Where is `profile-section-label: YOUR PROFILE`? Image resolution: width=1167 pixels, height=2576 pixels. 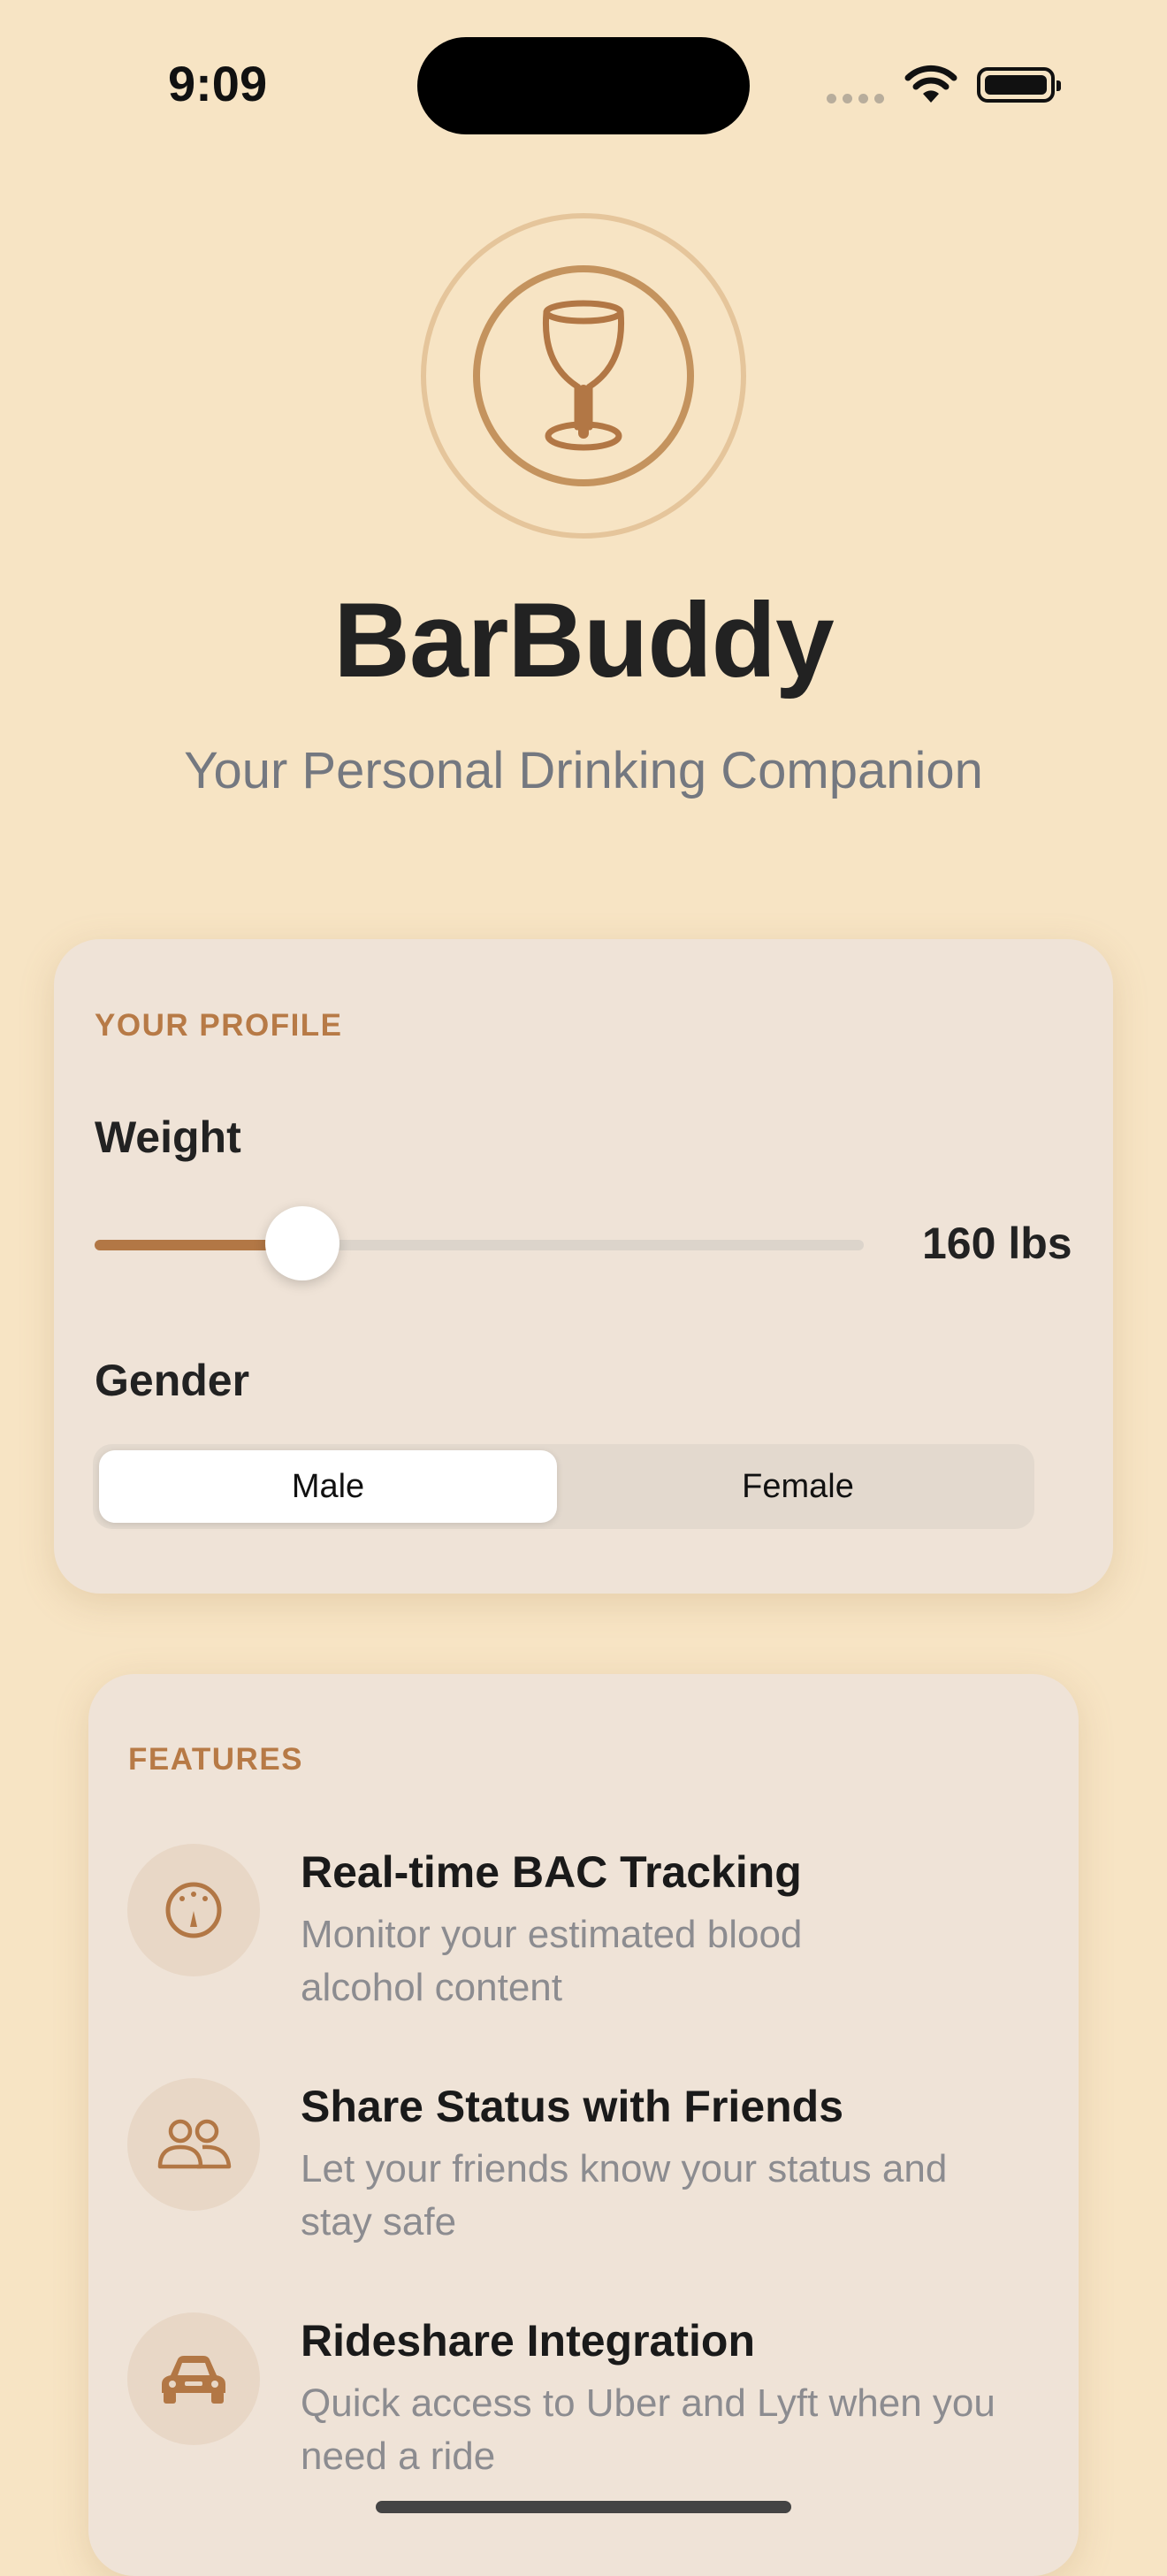 profile-section-label: YOUR PROFILE is located at coordinates (219, 1025).